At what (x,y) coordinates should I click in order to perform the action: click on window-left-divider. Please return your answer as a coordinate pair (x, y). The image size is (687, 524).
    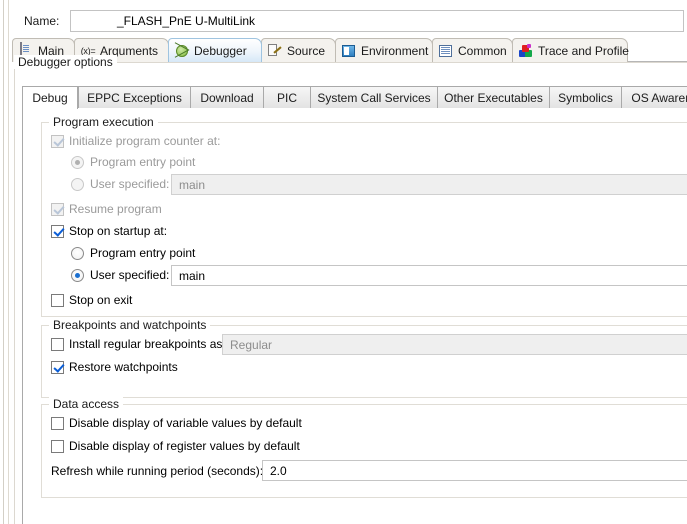
    Looking at the image, I should click on (8, 262).